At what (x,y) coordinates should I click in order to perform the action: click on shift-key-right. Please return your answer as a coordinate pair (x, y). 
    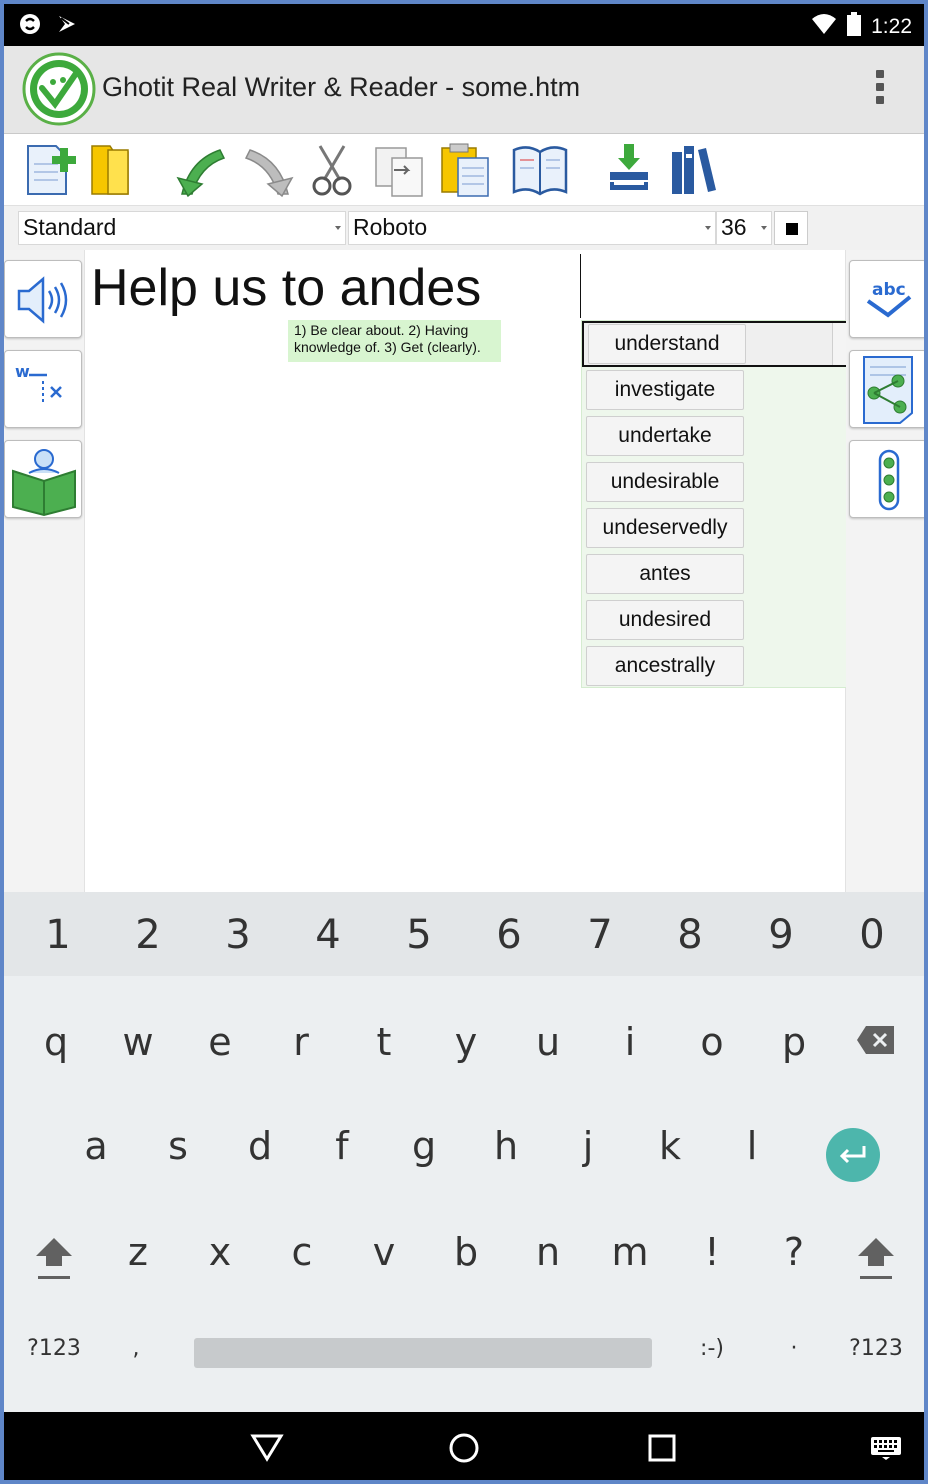
    Looking at the image, I should click on (876, 1259).